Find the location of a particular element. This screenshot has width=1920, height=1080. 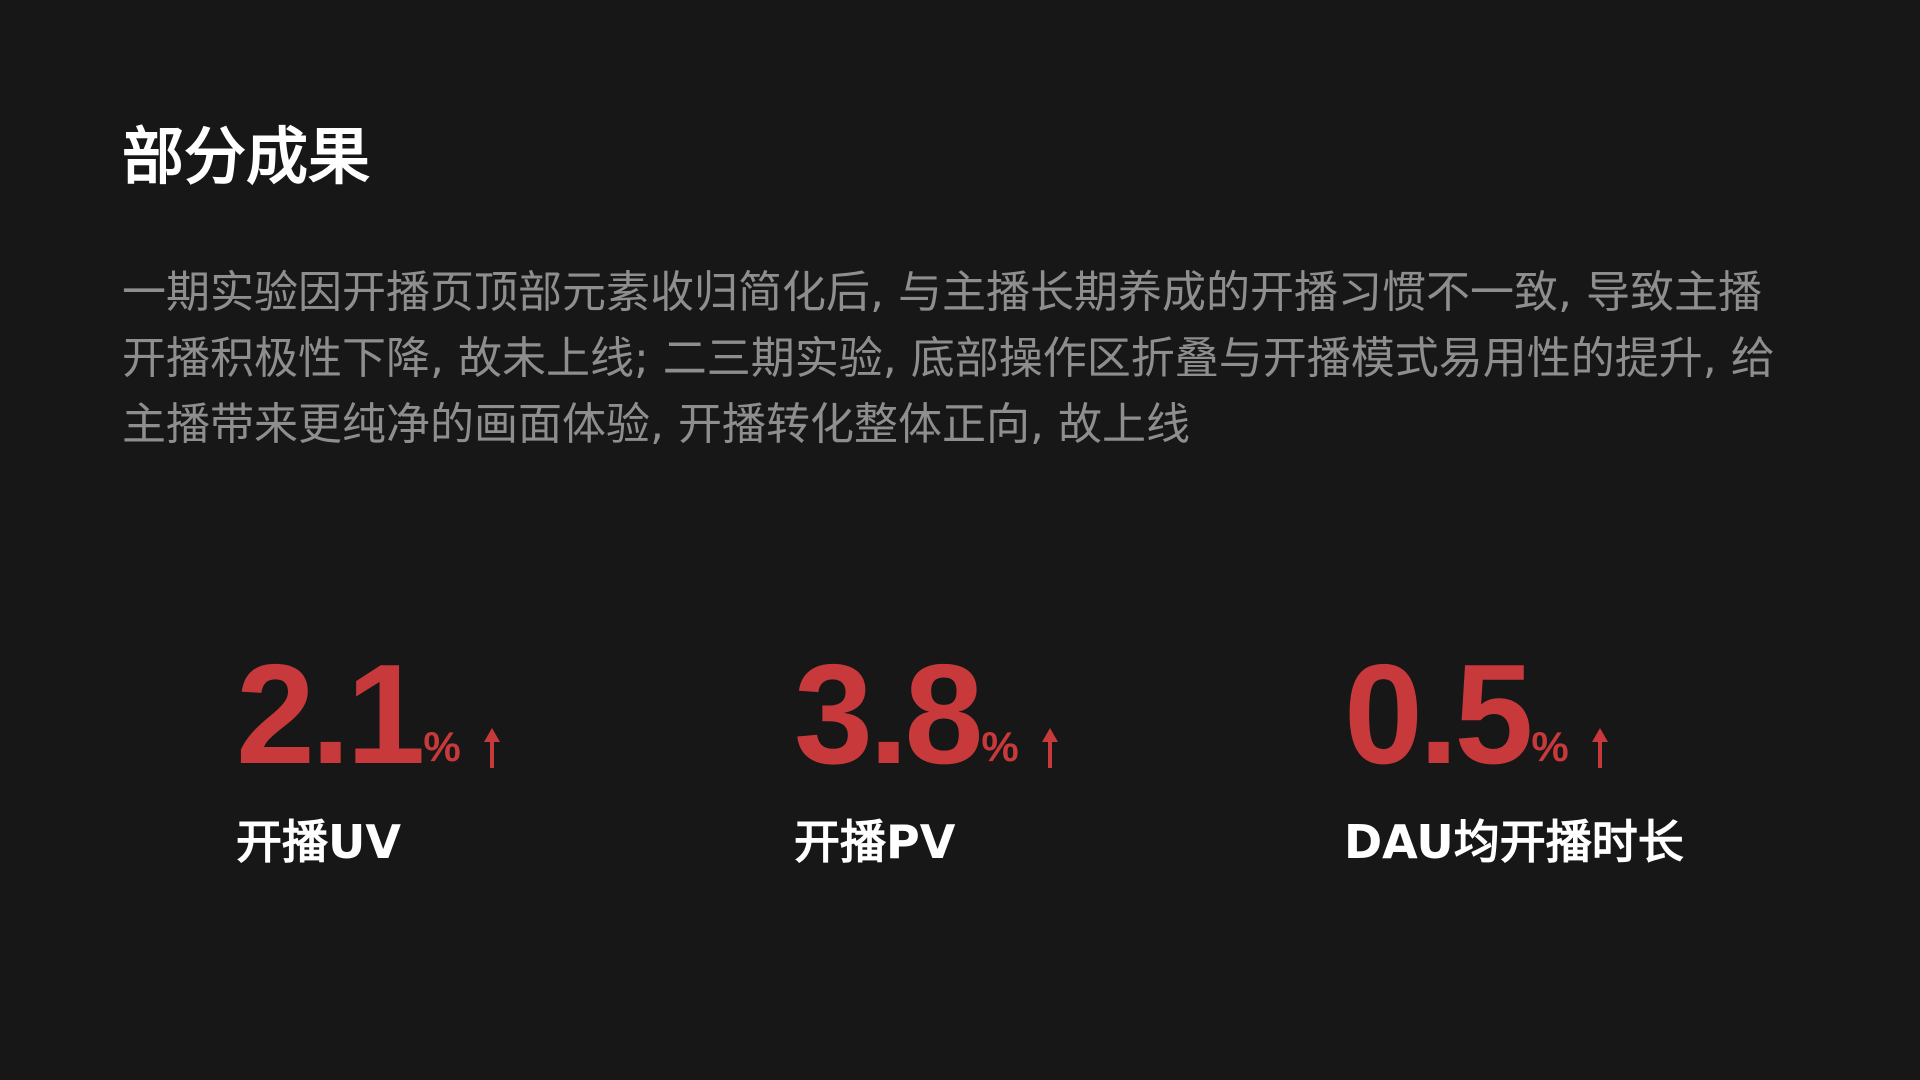

metric-label: DAU均开播时长 is located at coordinates (1514, 842).